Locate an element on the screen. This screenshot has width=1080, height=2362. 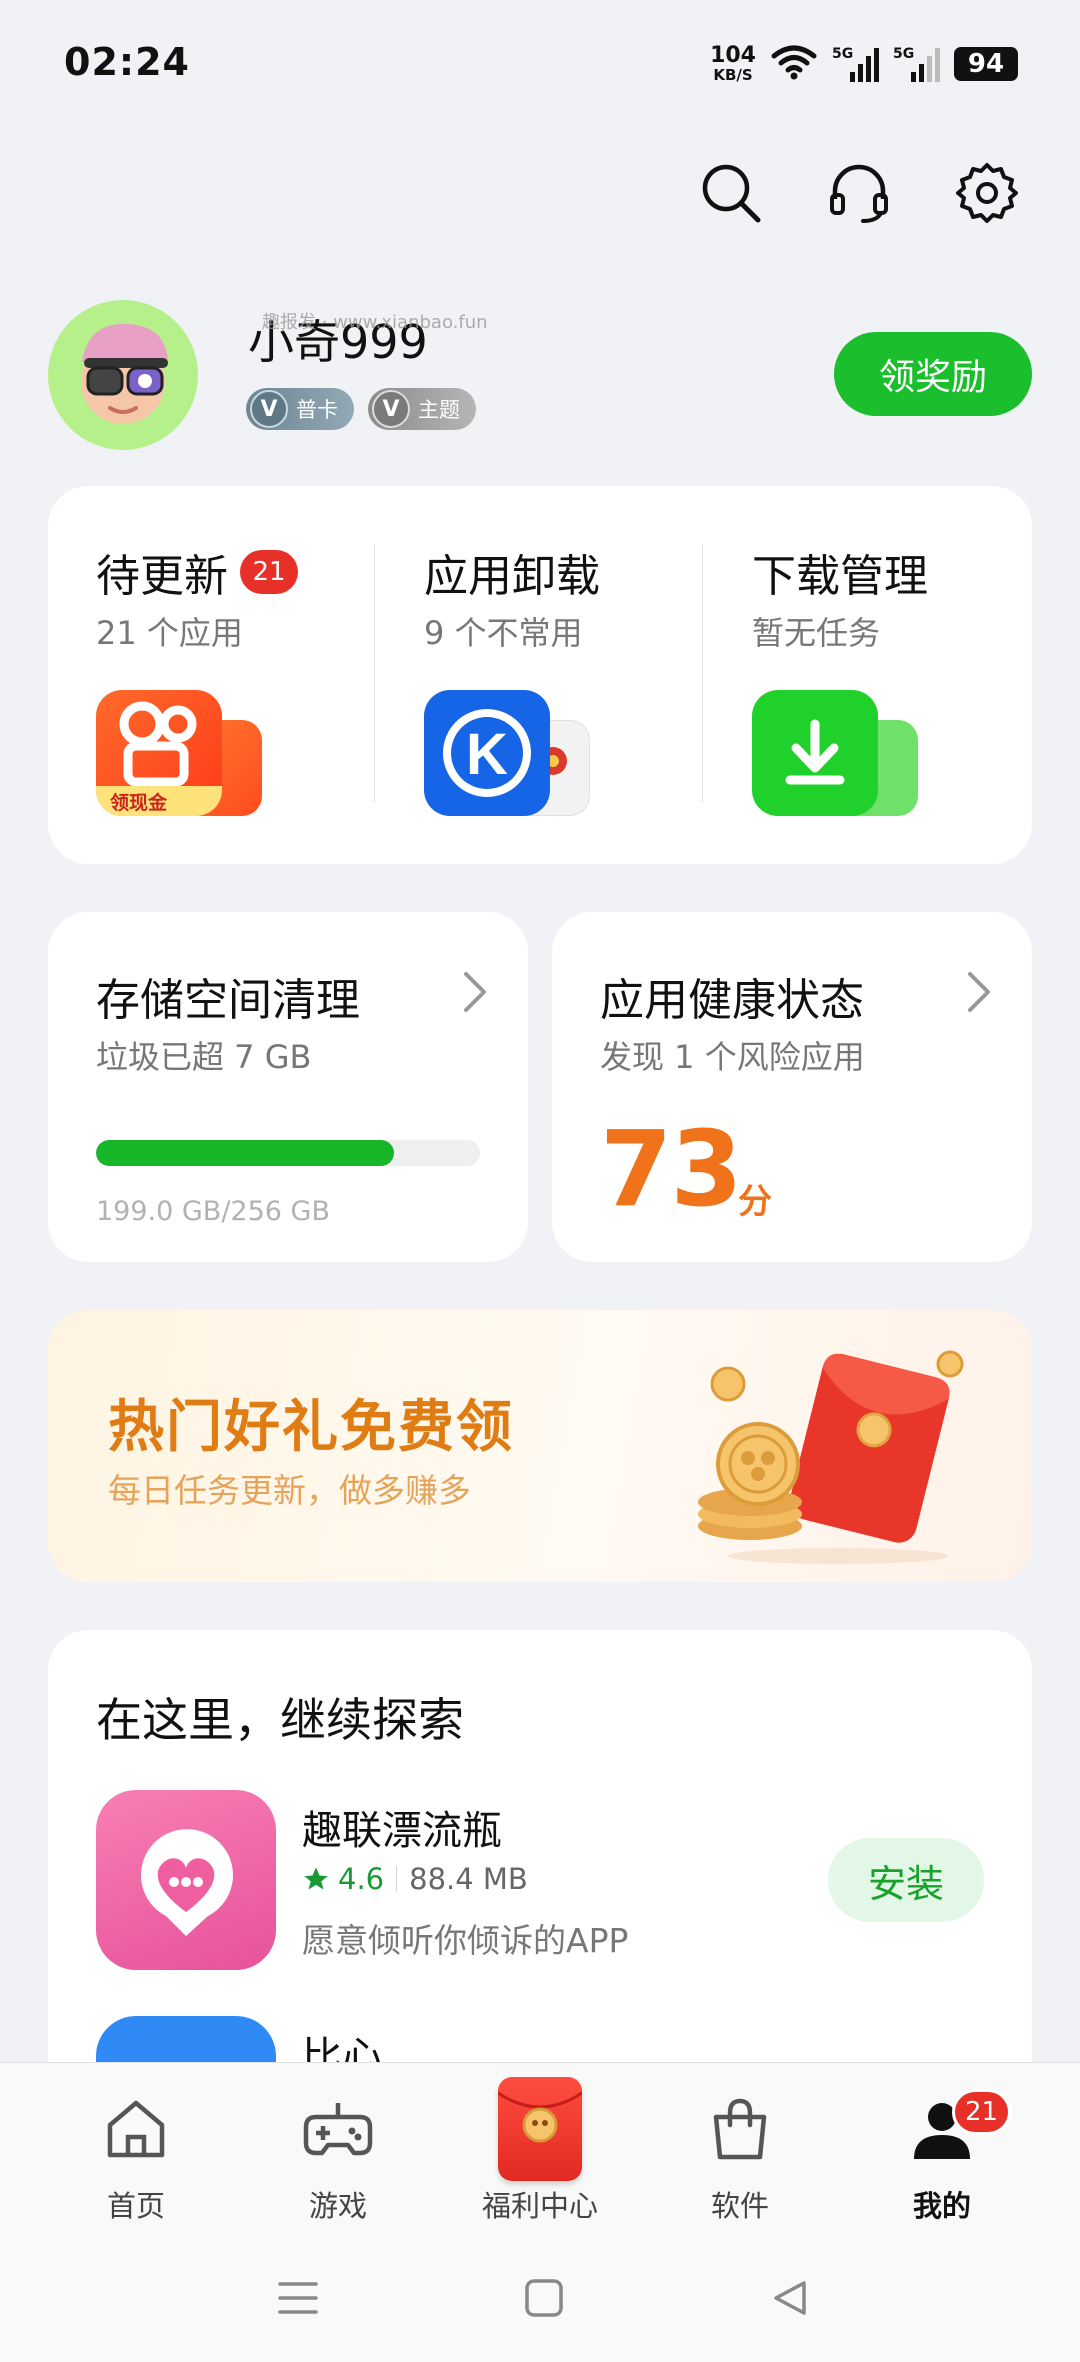
banner-title: 热门好礼免费领 is located at coordinates (311, 1427).